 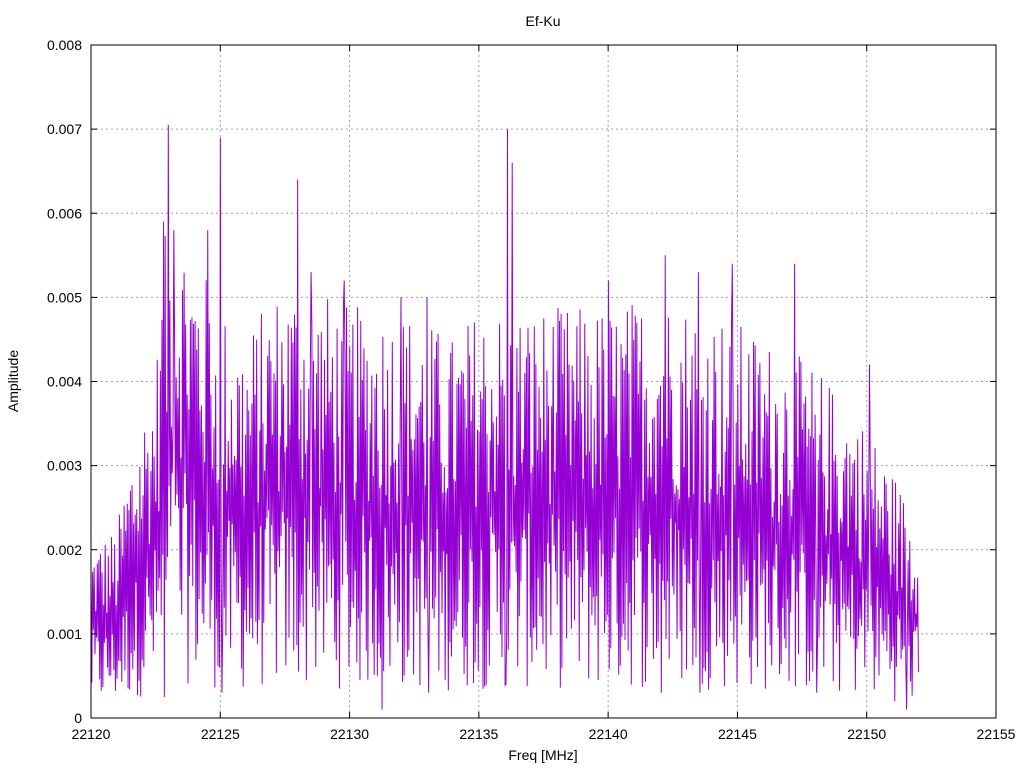 I want to click on x-tick-label: 22140, so click(x=608, y=734).